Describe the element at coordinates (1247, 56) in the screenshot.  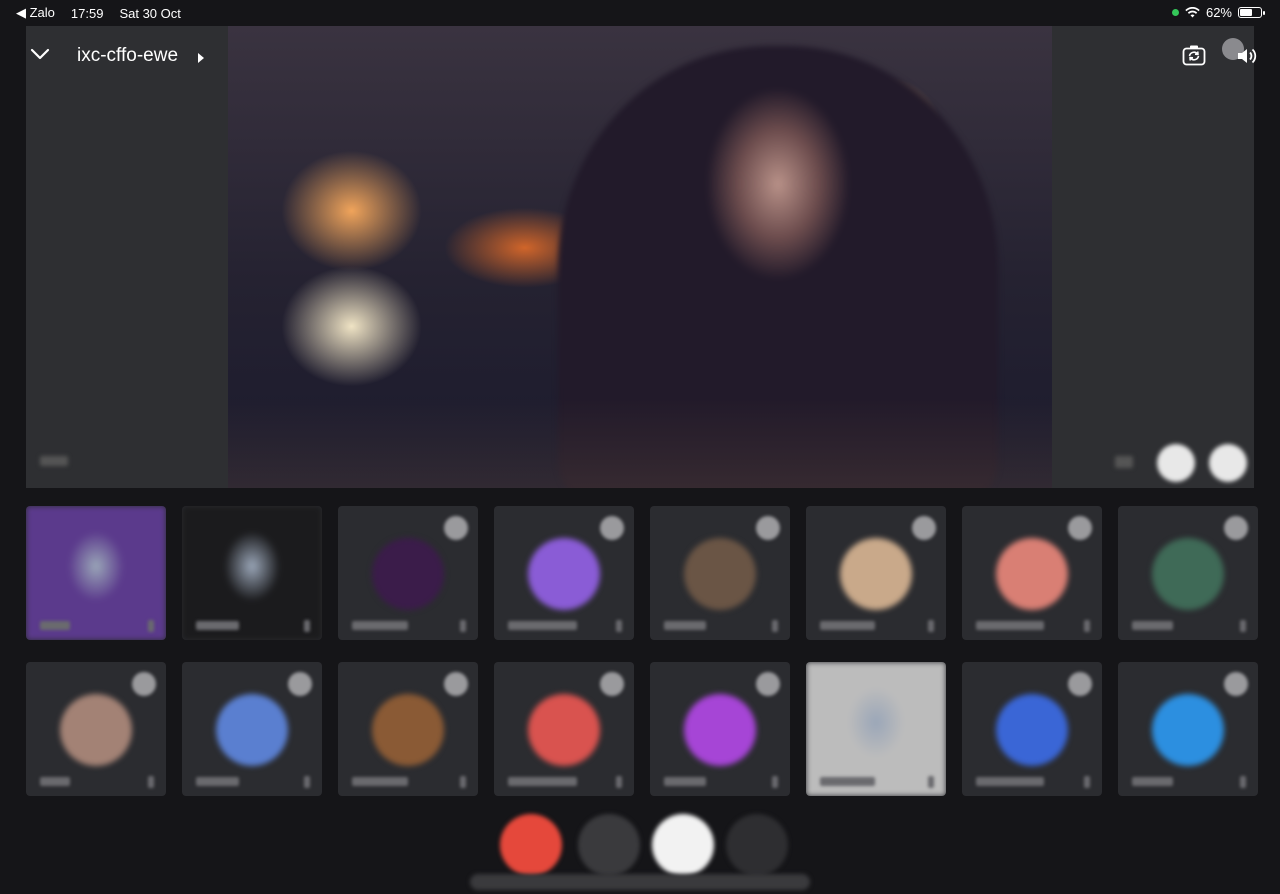
I see `speaker-icon` at that location.